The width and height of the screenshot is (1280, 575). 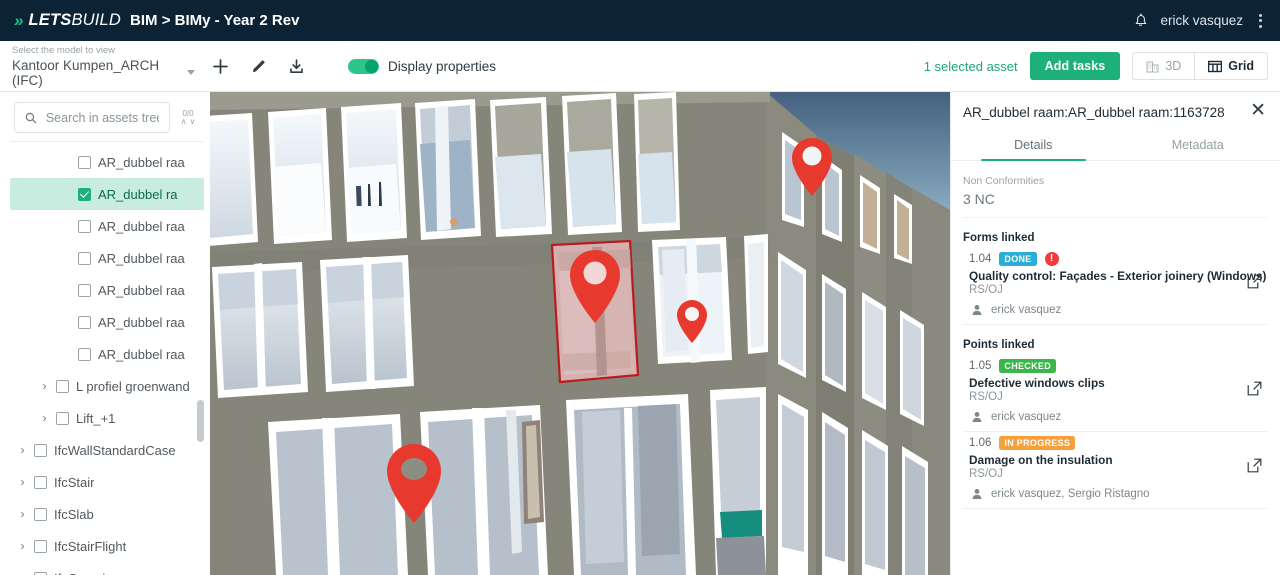 I want to click on tree-item-label: IfcCovering, so click(x=87, y=573).